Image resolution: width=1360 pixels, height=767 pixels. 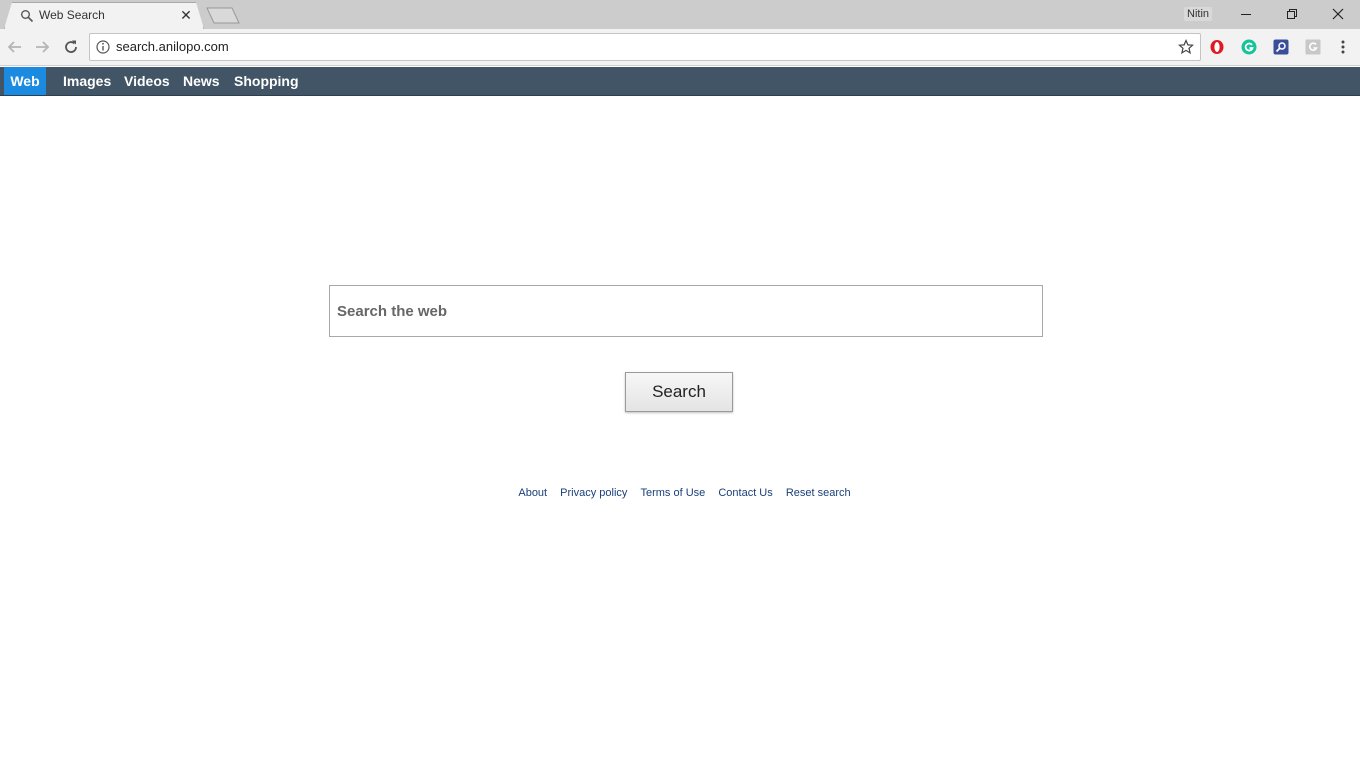 What do you see at coordinates (147, 81) in the screenshot?
I see `nav-item-videos: Videos` at bounding box center [147, 81].